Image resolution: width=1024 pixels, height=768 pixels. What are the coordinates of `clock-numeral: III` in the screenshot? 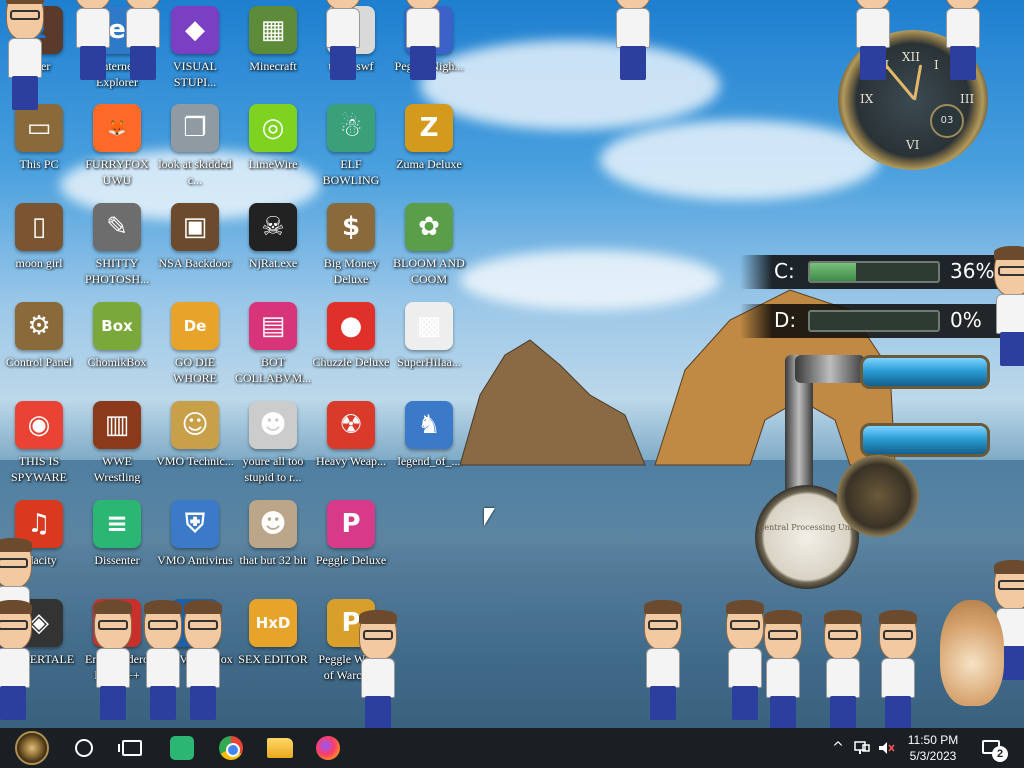 It's located at (967, 99).